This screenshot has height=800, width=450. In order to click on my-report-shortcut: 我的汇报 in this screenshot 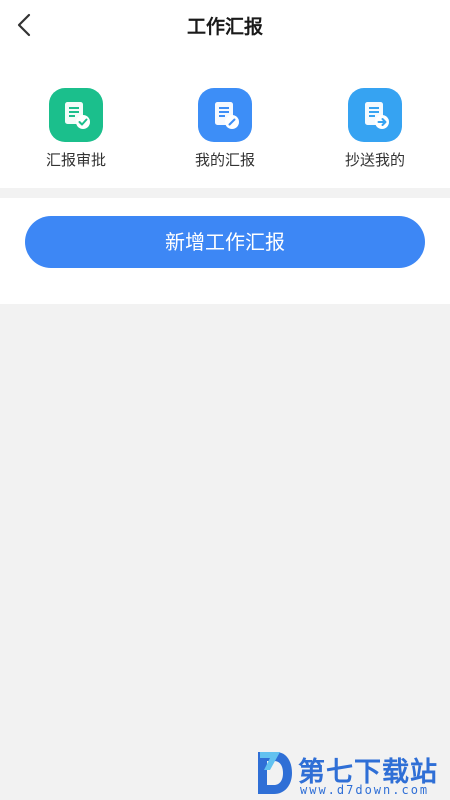, I will do `click(225, 131)`.